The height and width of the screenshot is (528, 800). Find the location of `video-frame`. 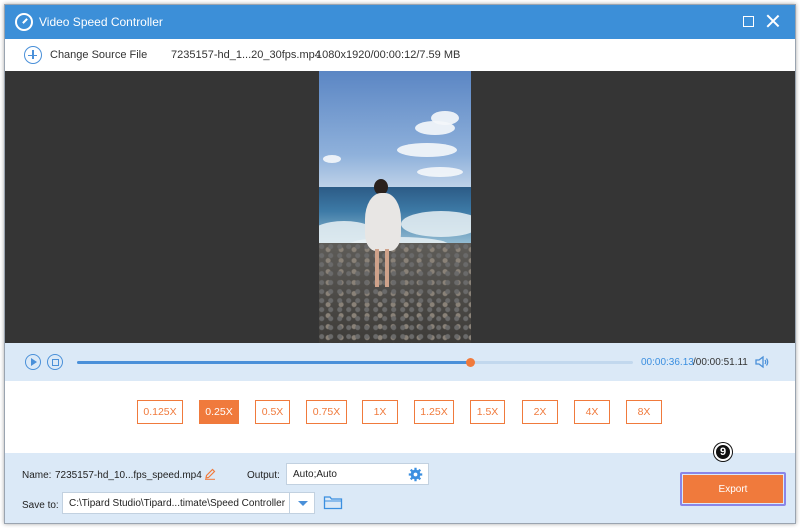

video-frame is located at coordinates (395, 207).